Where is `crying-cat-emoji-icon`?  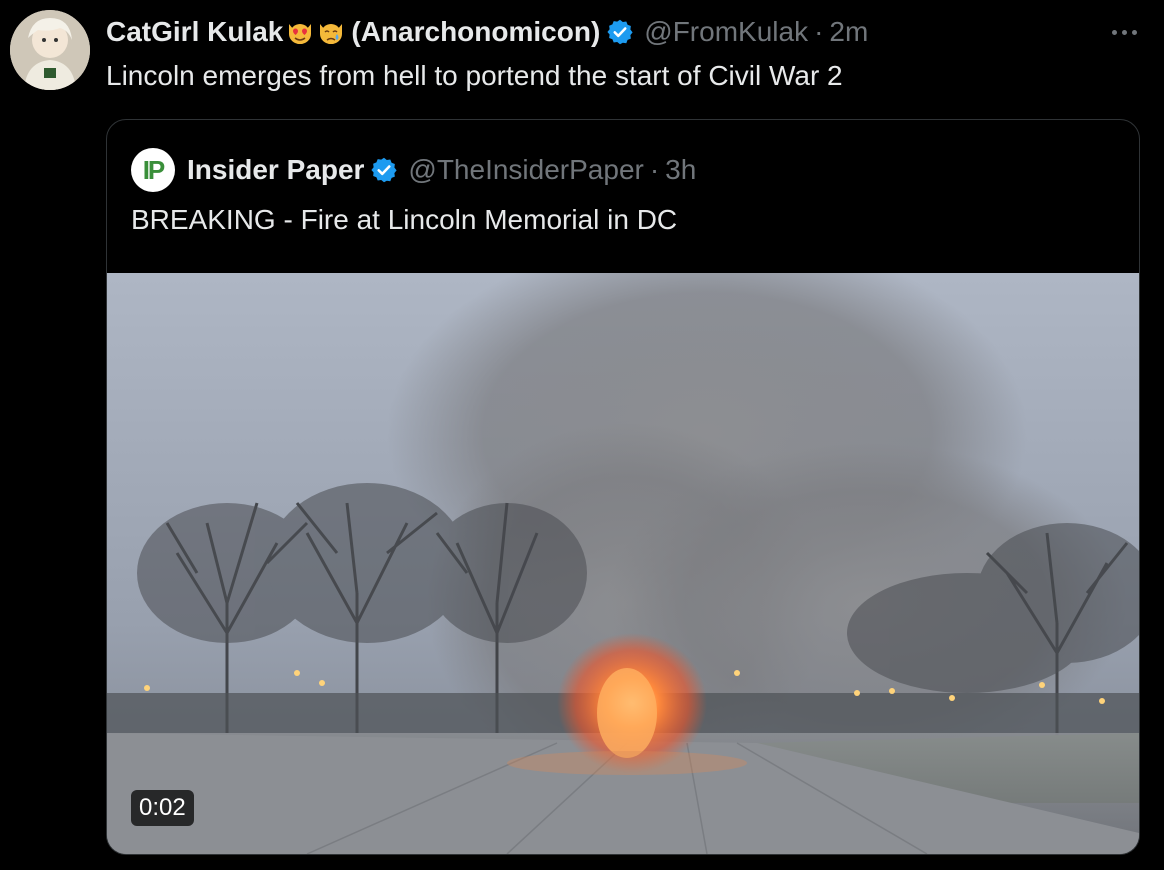
crying-cat-emoji-icon is located at coordinates (331, 32).